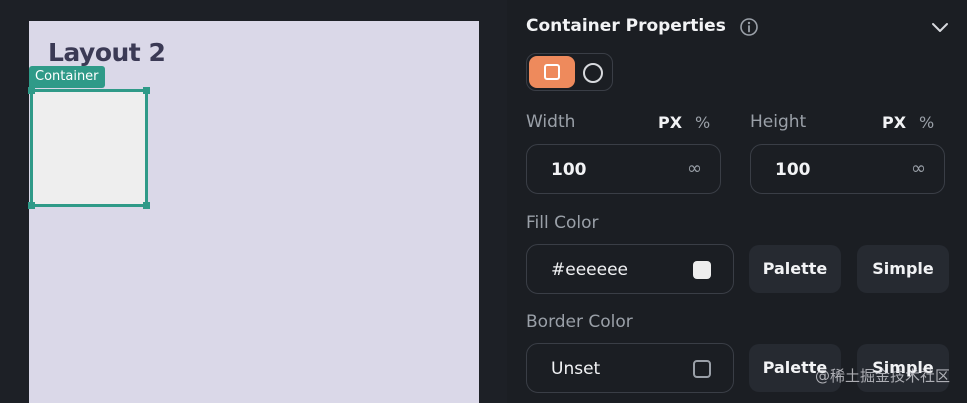  Describe the element at coordinates (903, 269) in the screenshot. I see `fill-simple-button: Simple` at that location.